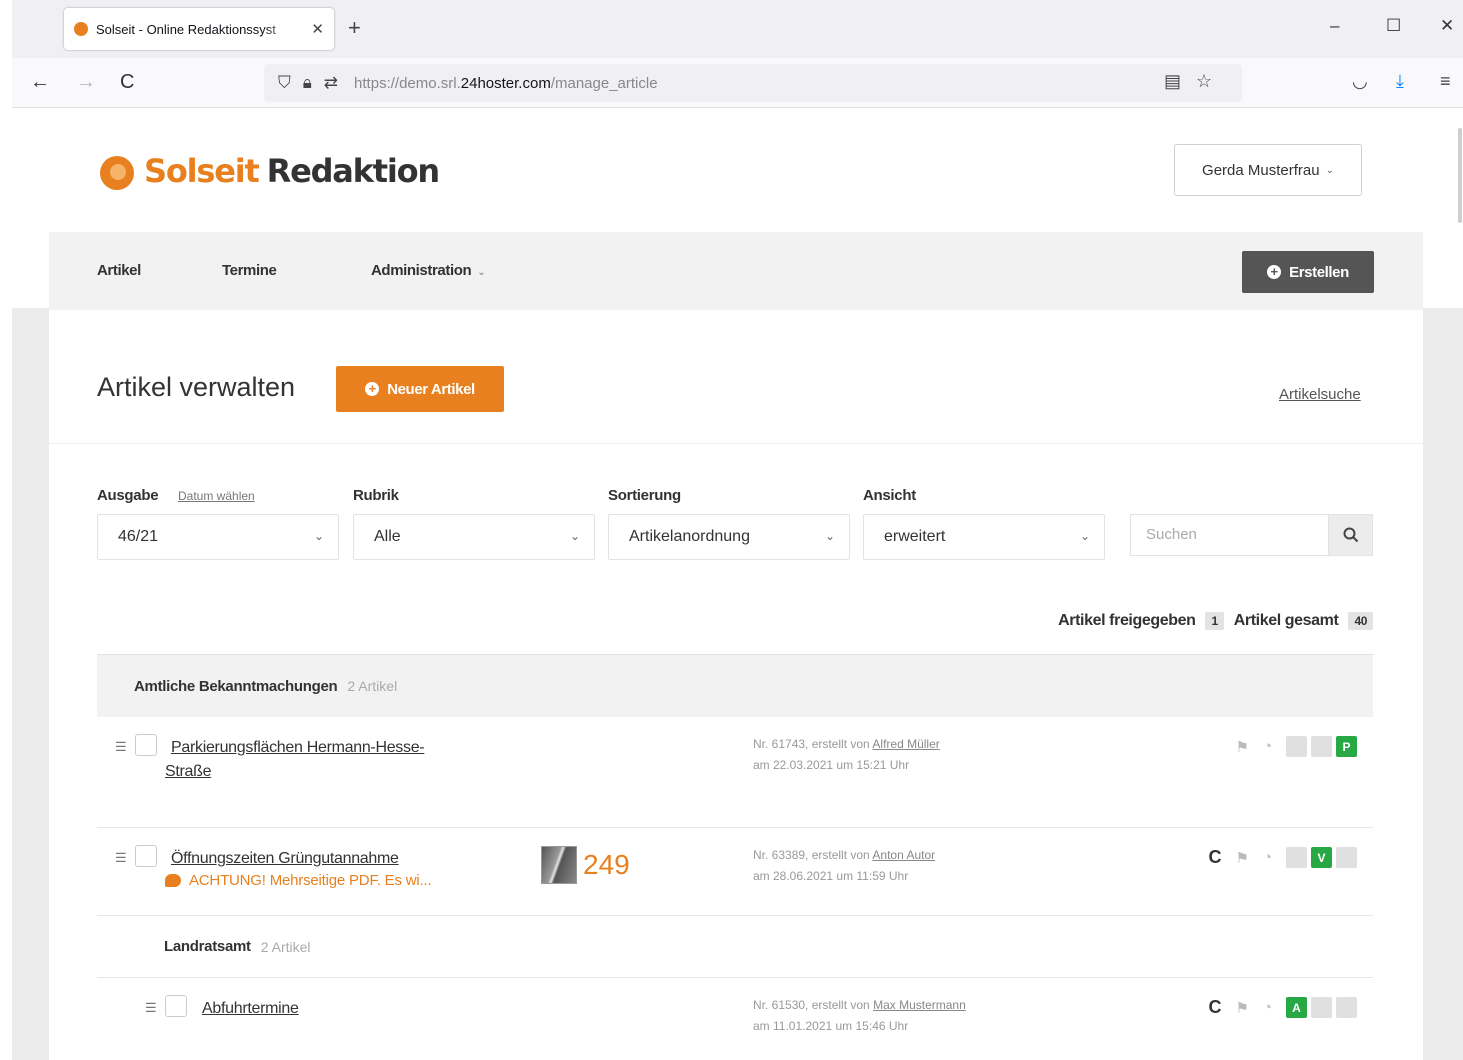  Describe the element at coordinates (317, 29) in the screenshot. I see `tab-close-icon: ✕` at that location.